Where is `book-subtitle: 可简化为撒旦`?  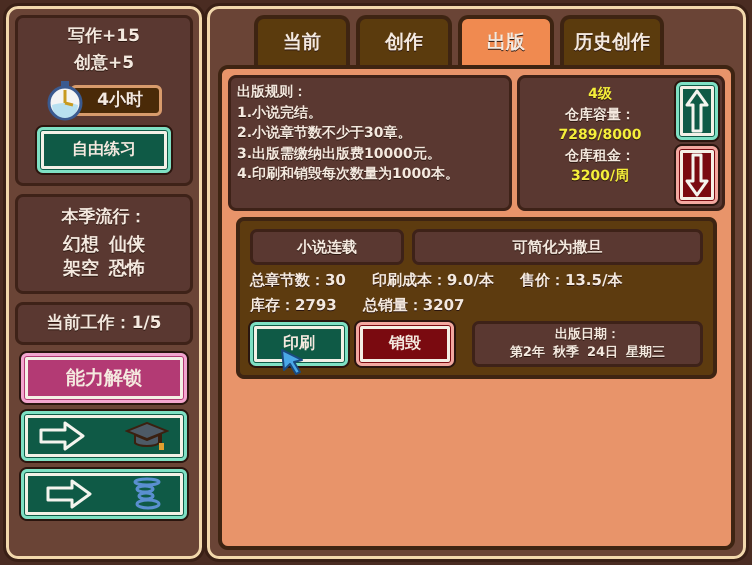
book-subtitle: 可简化为撒旦 is located at coordinates (557, 247).